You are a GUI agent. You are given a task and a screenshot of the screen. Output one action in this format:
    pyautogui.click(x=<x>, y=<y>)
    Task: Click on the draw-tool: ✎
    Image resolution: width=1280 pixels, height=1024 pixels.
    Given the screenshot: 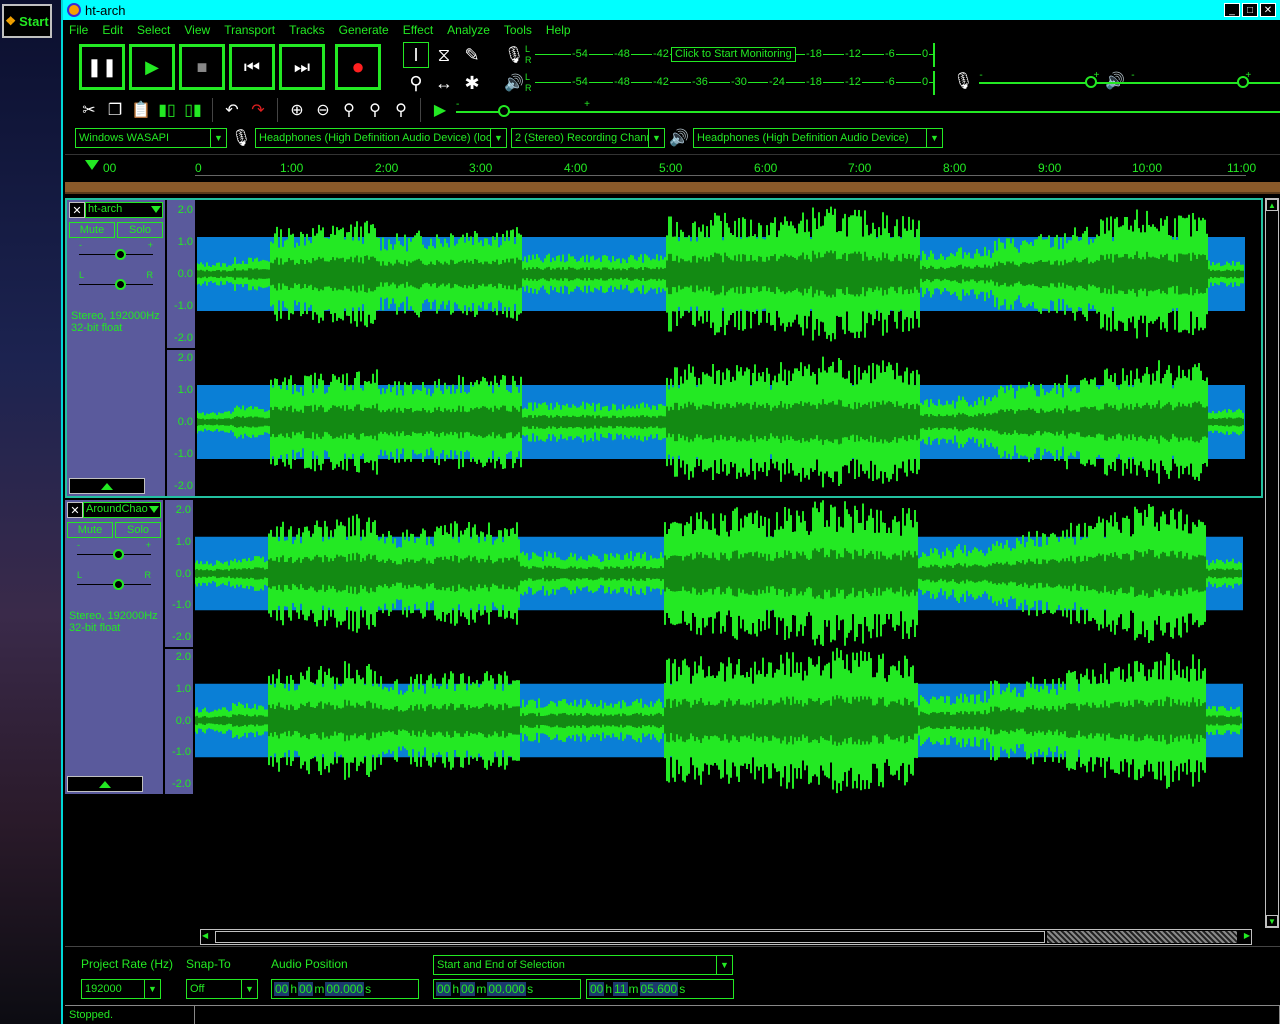 What is the action you would take?
    pyautogui.click(x=472, y=55)
    